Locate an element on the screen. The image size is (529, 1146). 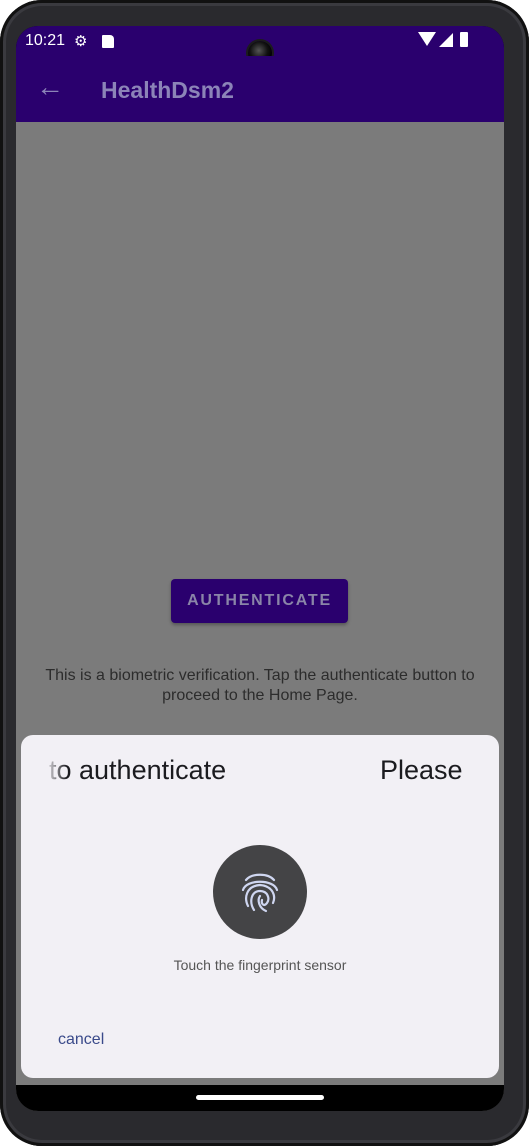
fingerprint-icon is located at coordinates (260, 893).